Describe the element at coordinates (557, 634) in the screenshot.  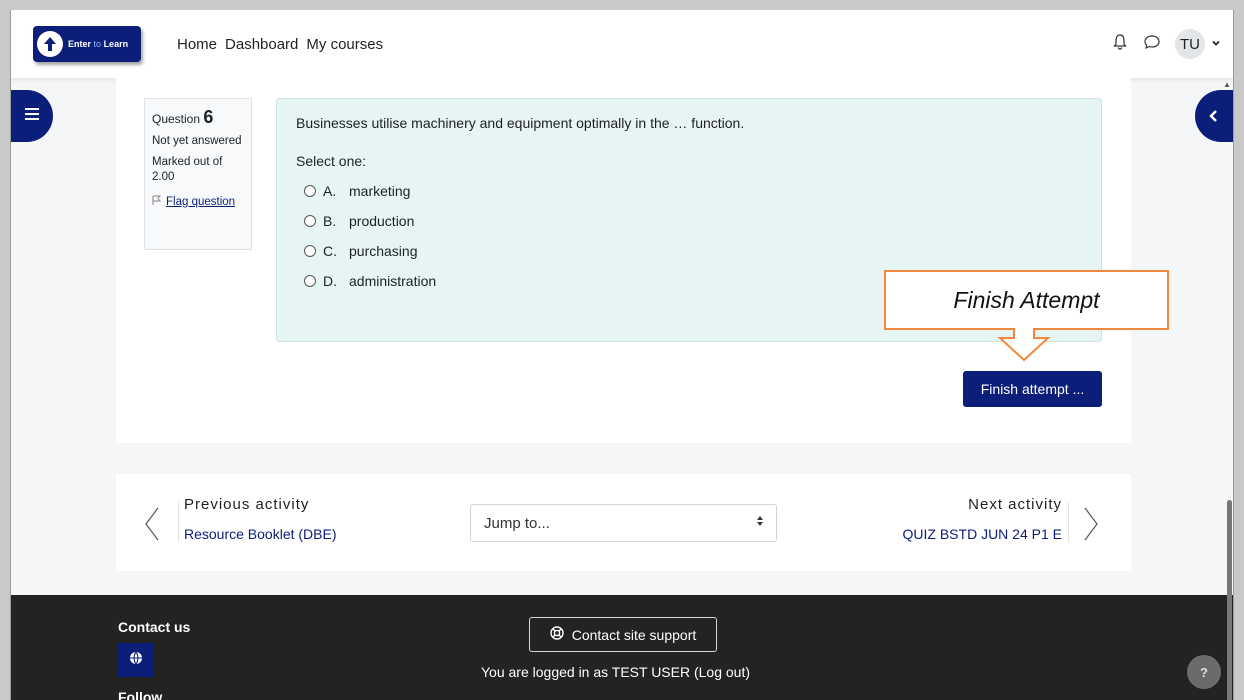
I see `lifebuoy-icon` at that location.